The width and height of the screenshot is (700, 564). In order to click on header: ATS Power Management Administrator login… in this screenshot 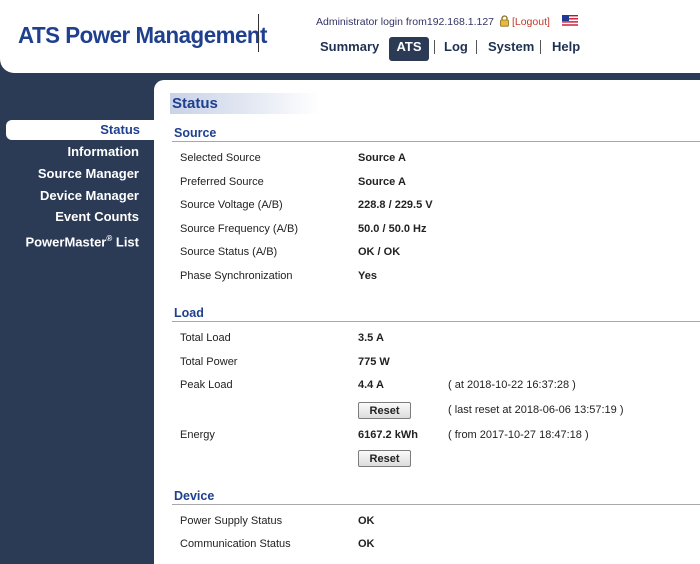, I will do `click(350, 36)`.